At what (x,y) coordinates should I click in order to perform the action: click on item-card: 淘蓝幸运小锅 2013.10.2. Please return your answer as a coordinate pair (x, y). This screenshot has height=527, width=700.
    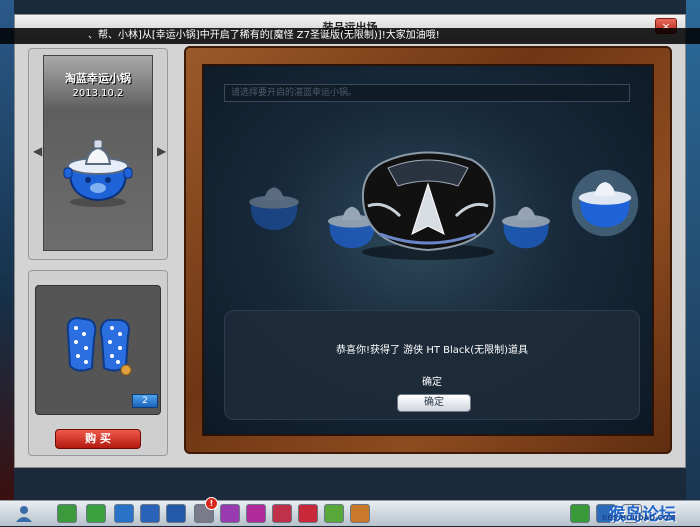
    Looking at the image, I should click on (98, 153).